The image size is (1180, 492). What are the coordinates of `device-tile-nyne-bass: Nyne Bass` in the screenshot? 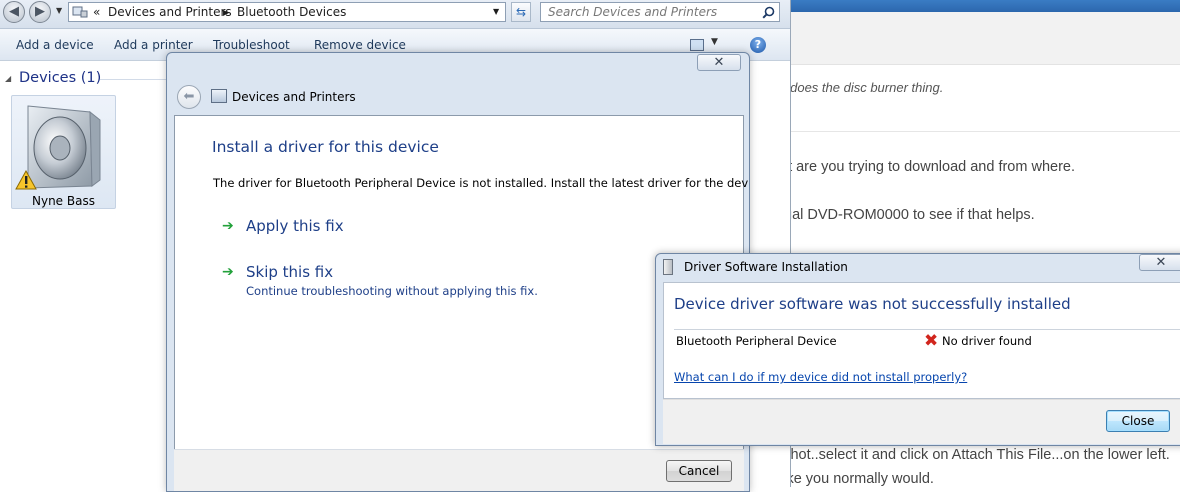 It's located at (63, 152).